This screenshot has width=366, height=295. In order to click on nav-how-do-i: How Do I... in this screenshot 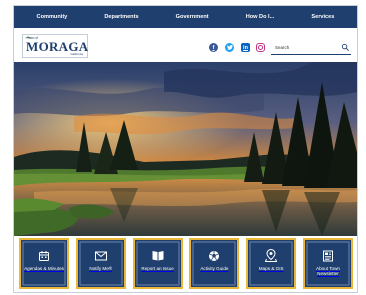, I will do `click(260, 17)`.